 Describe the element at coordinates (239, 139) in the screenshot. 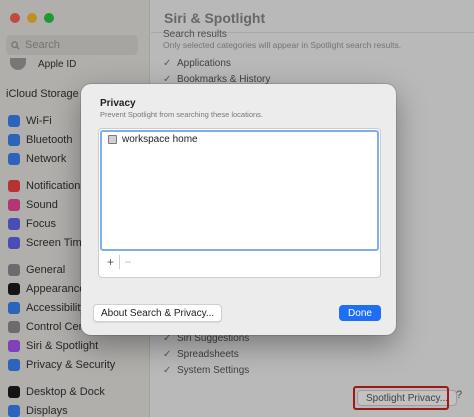

I see `list-item: workspace home` at that location.